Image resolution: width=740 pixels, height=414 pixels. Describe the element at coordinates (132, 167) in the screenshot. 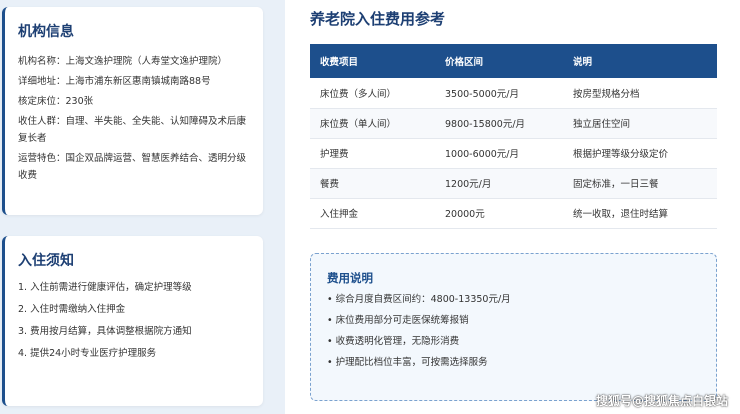

I see `info-row-features: 运营特色：国企双品牌运营、智慧医养结合、透明分级收费` at that location.